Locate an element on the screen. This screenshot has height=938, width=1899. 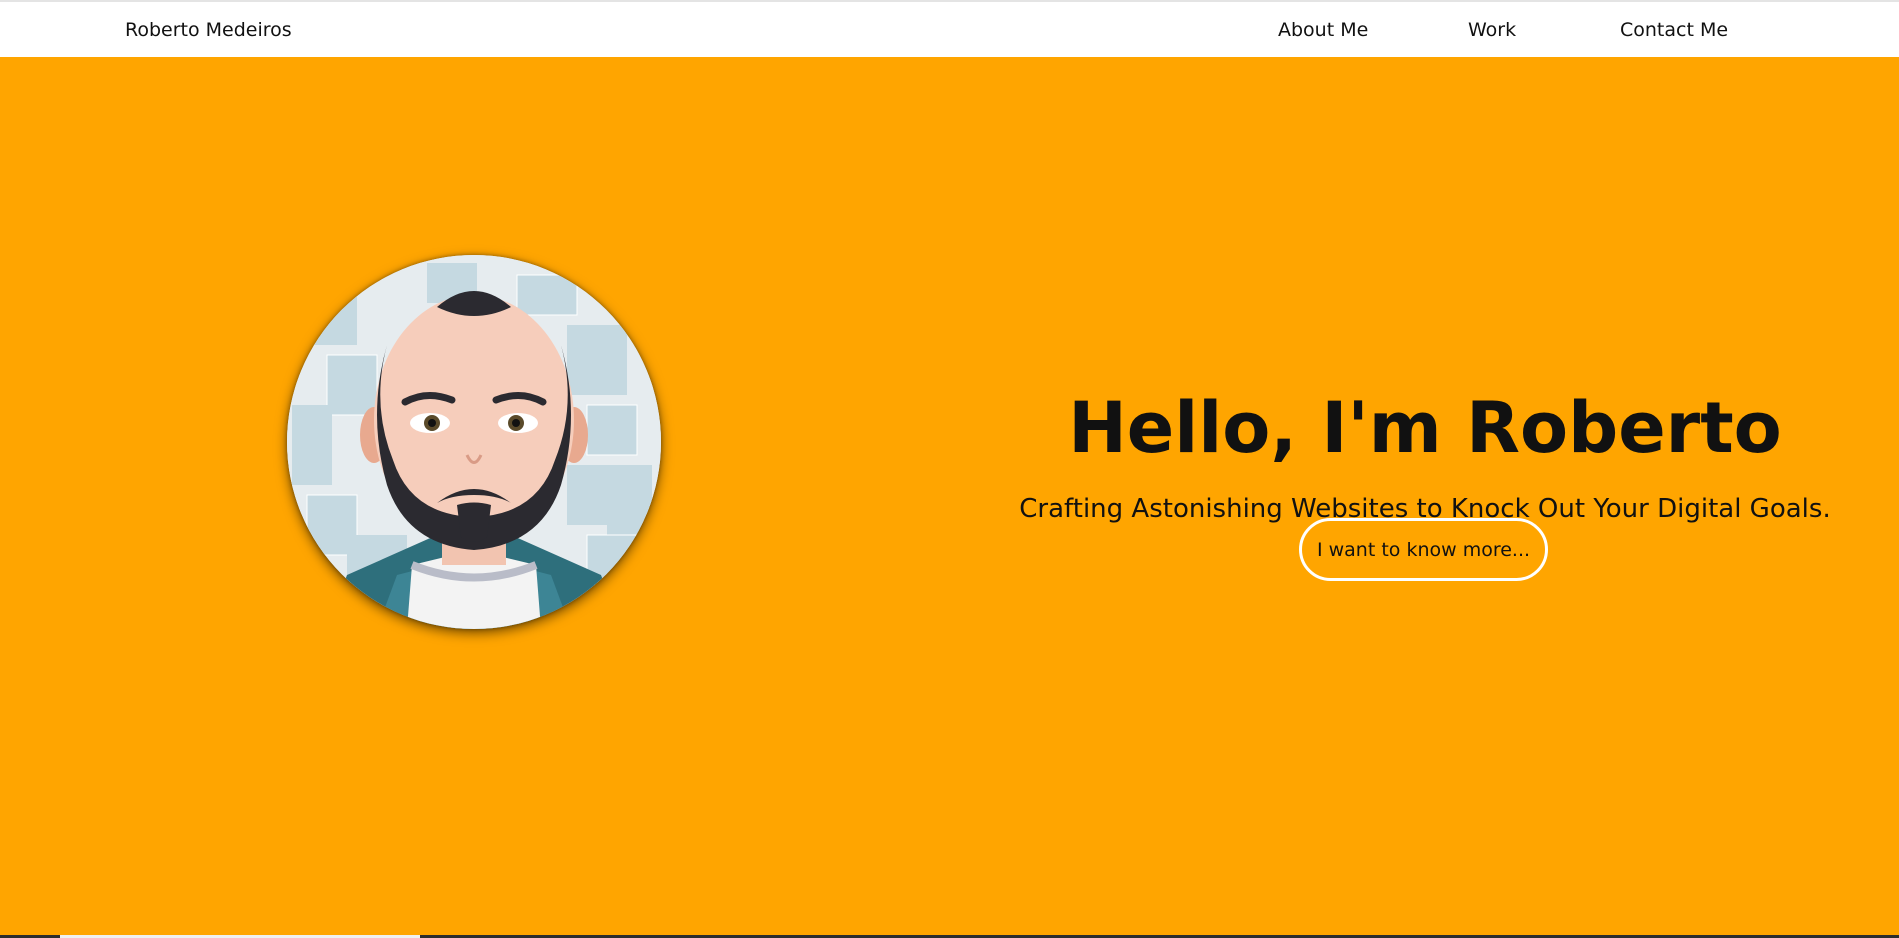
brand-link: Roberto Medeiros is located at coordinates (208, 30).